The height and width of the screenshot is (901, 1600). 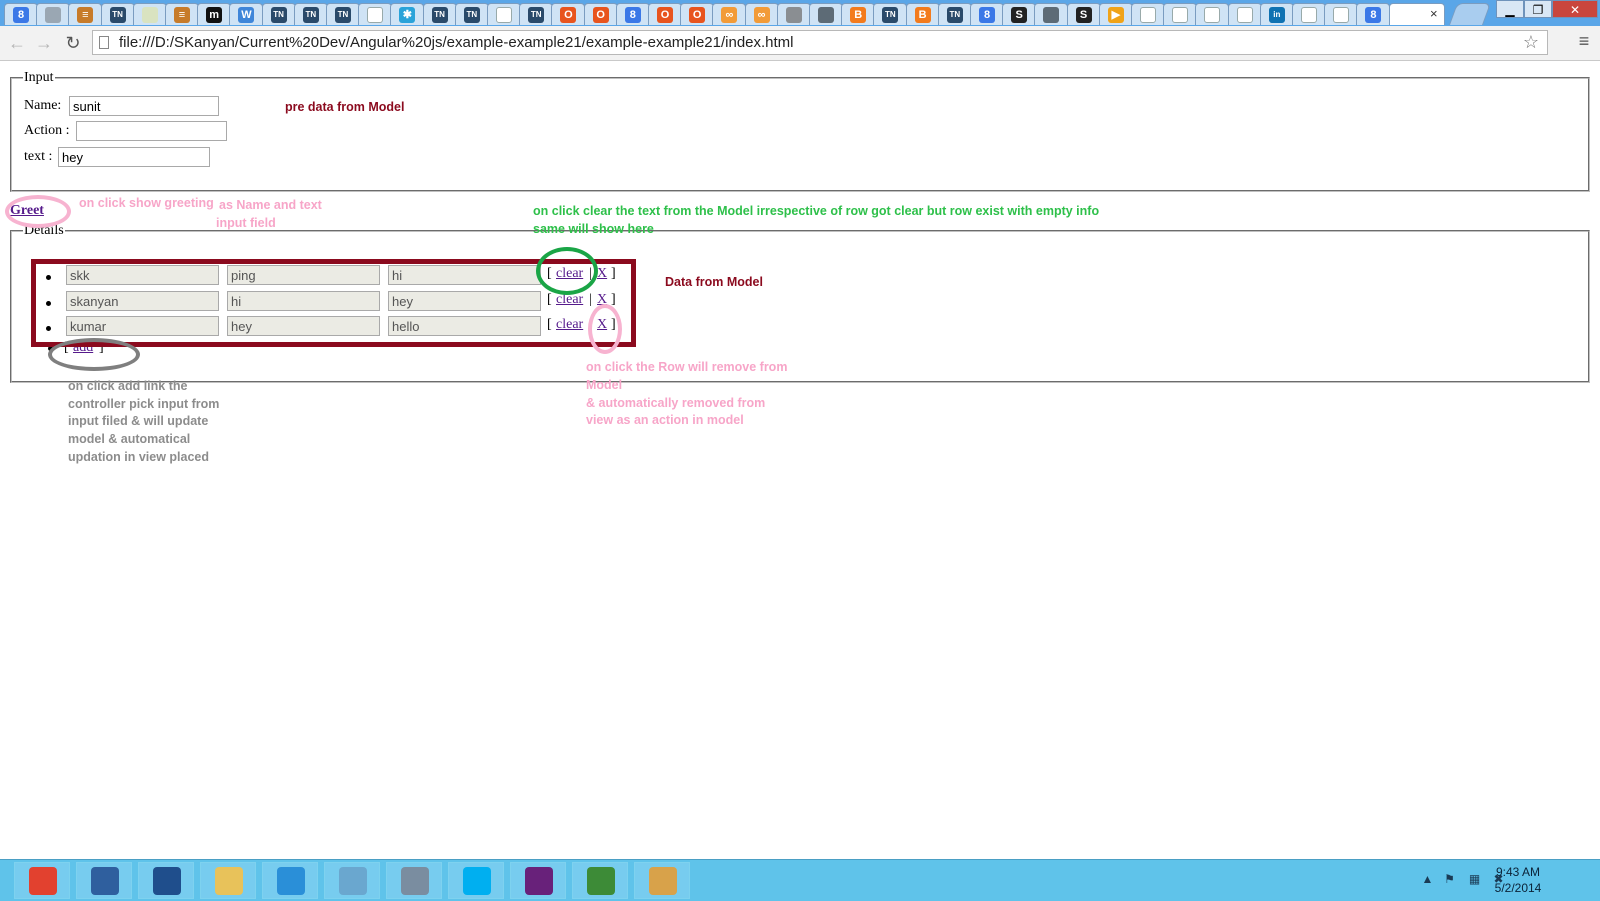 I want to click on back-arrow-icon: ←, so click(x=17, y=43).